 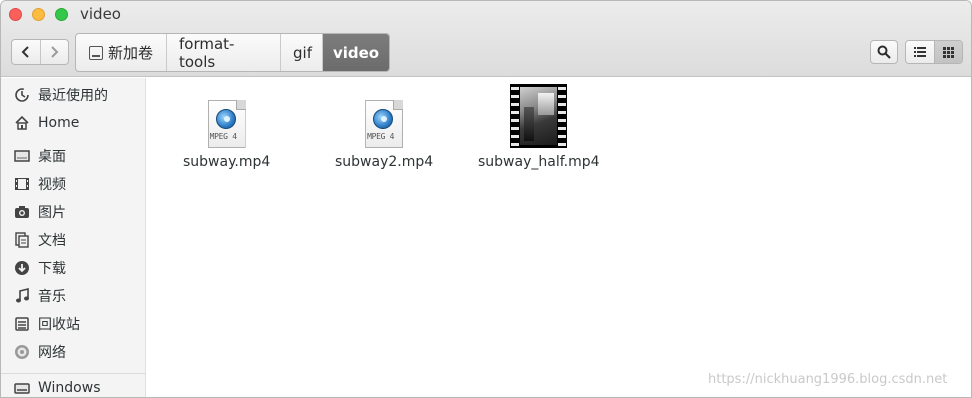 I want to click on forward-button, so click(x=53, y=52).